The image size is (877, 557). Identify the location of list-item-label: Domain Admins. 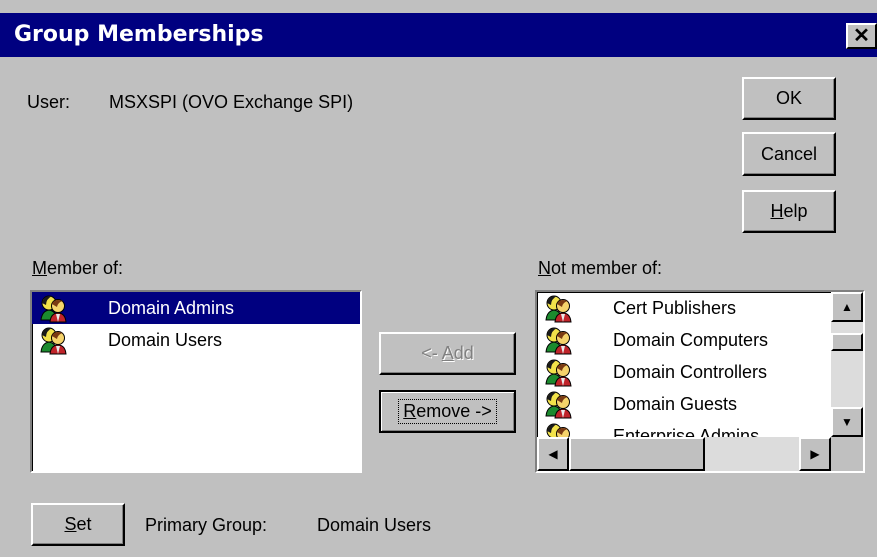
(171, 307).